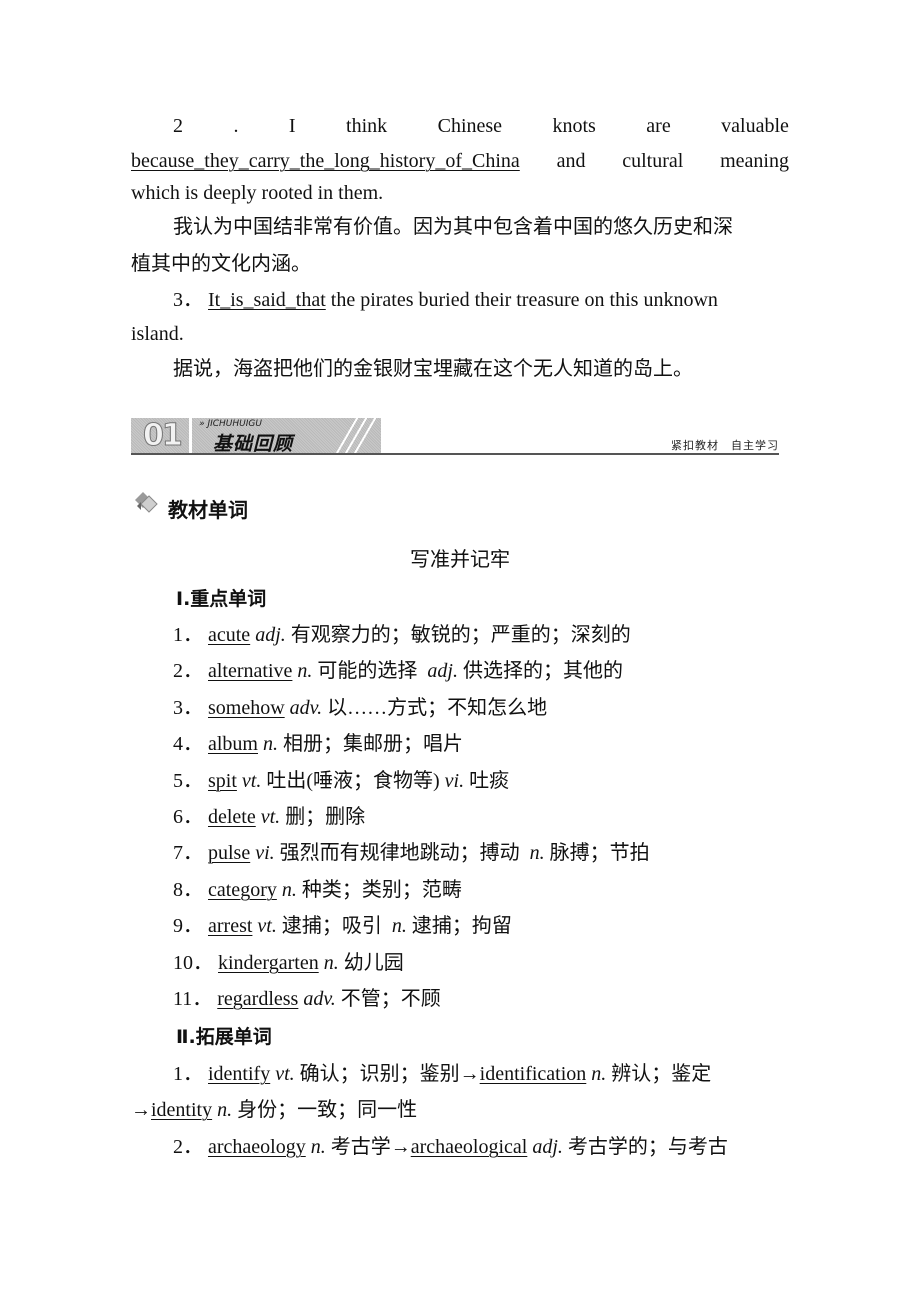  I want to click on vocab-word: somehow, so click(246, 708).